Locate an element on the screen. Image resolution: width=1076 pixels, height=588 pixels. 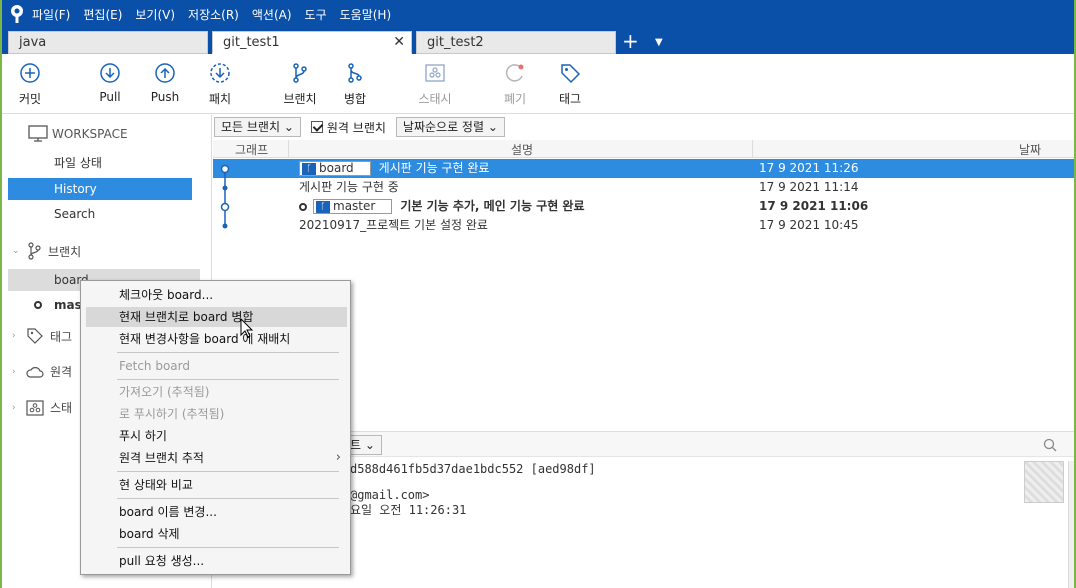
author-email: @gmail.com> is located at coordinates (390, 495).